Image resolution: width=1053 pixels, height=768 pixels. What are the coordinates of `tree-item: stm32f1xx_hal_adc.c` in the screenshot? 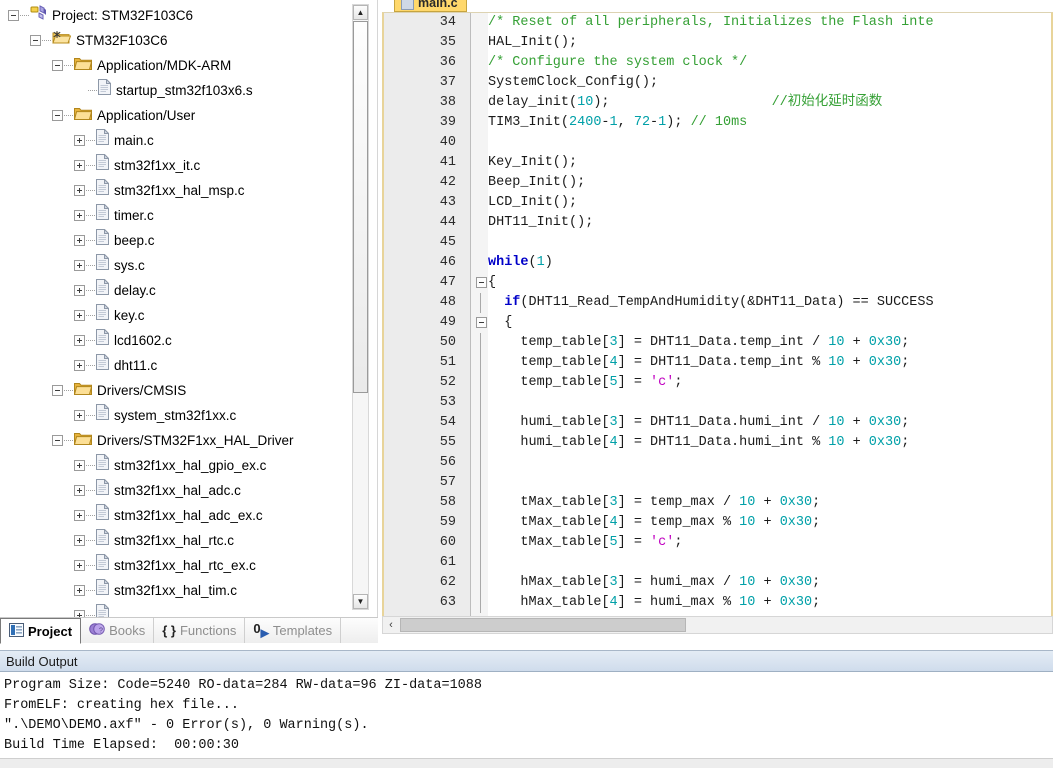 It's located at (174, 490).